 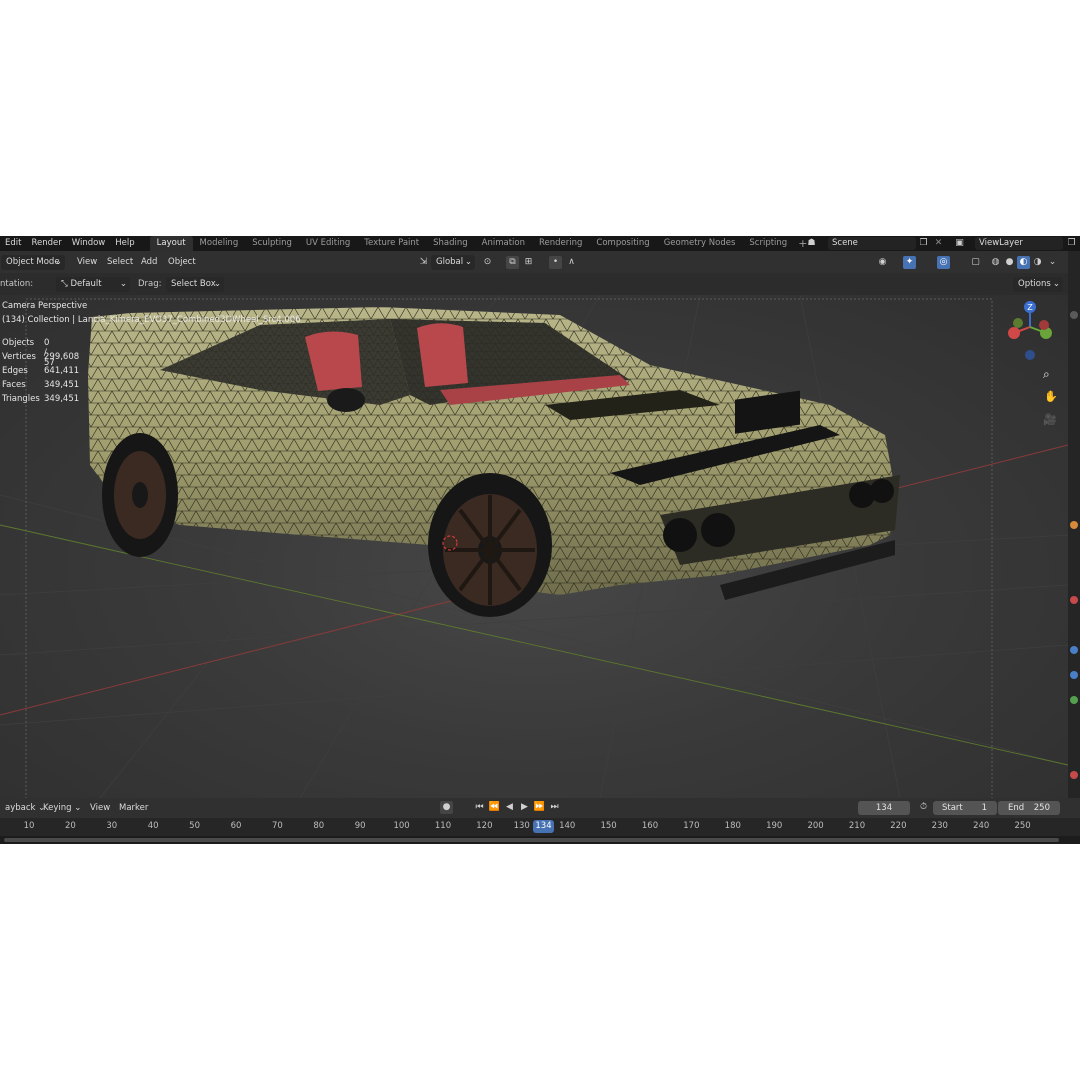 I want to click on scrollbar-thumb, so click(x=531, y=840).